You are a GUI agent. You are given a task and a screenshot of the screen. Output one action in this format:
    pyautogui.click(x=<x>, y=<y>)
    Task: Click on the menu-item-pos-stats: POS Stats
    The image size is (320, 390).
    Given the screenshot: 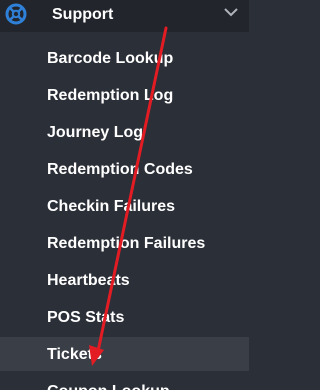 What is the action you would take?
    pyautogui.click(x=124, y=317)
    